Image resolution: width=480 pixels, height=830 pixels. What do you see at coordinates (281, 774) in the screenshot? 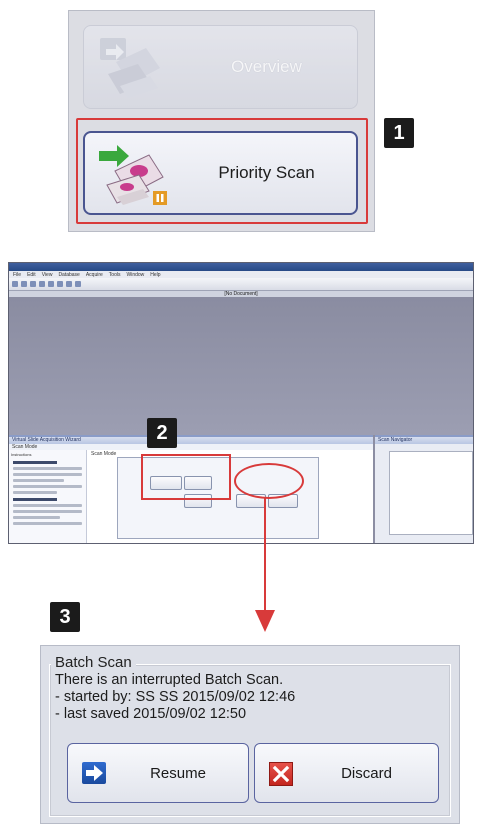
I see `close-x-icon` at bounding box center [281, 774].